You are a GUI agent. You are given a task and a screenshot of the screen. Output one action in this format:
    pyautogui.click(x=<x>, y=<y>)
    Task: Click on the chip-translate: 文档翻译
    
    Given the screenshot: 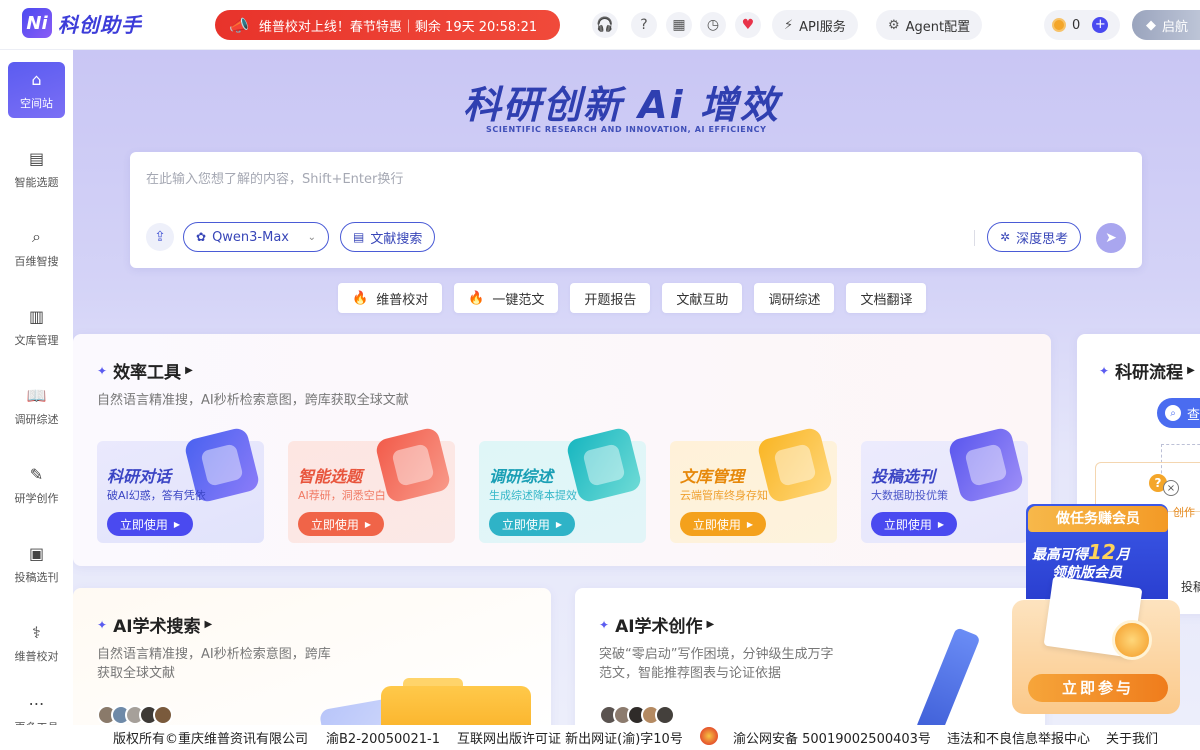 What is the action you would take?
    pyautogui.click(x=886, y=298)
    